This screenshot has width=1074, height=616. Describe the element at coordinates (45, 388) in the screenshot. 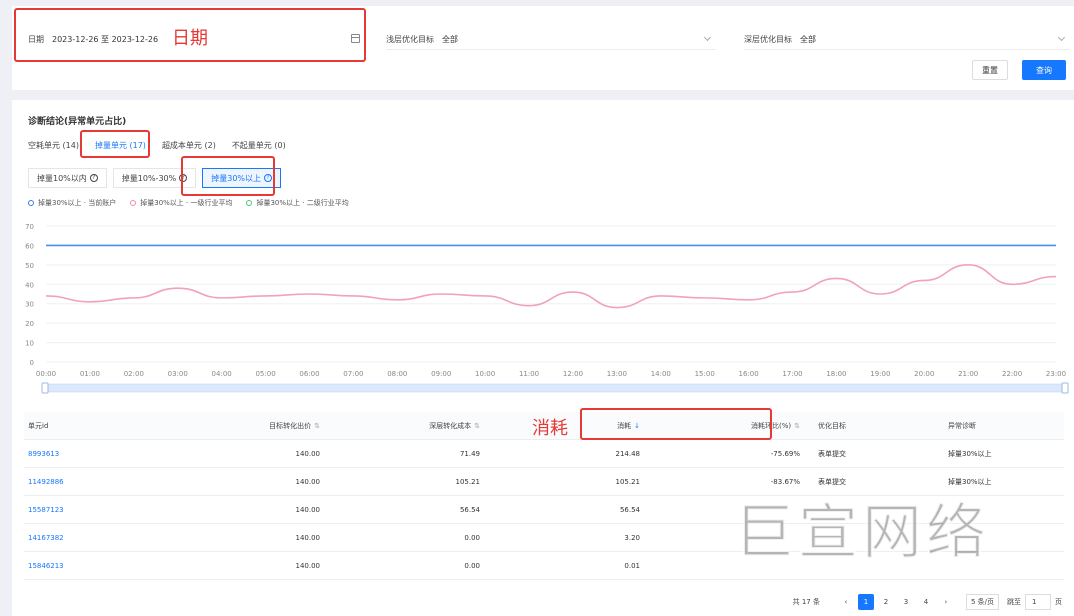

I see `zoom-handle-left` at that location.